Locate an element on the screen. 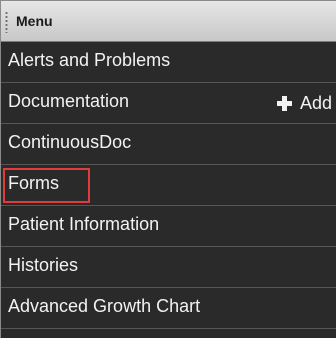 This screenshot has width=336, height=338. plus-icon is located at coordinates (284, 103).